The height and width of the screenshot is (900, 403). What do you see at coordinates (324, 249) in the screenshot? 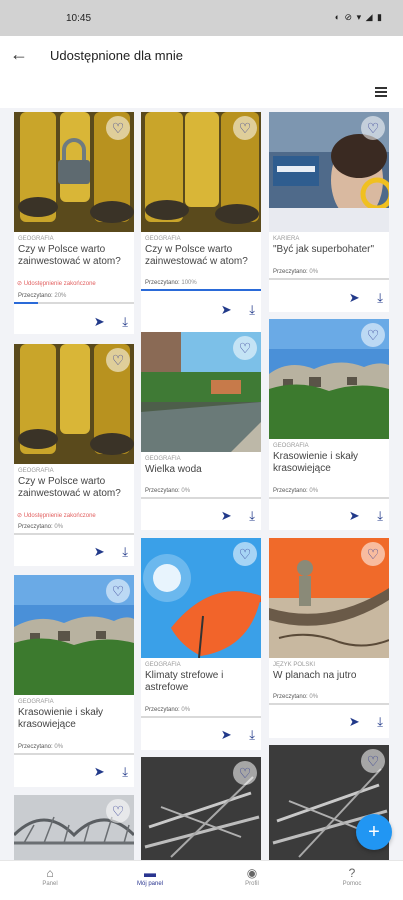
I see `card-title: "Być jak superbohater"` at bounding box center [324, 249].